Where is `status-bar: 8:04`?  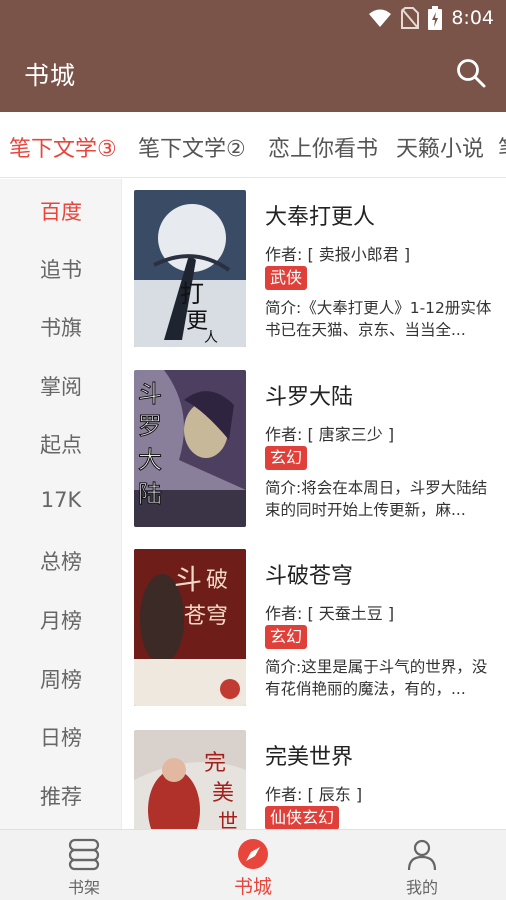 status-bar: 8:04 is located at coordinates (253, 18).